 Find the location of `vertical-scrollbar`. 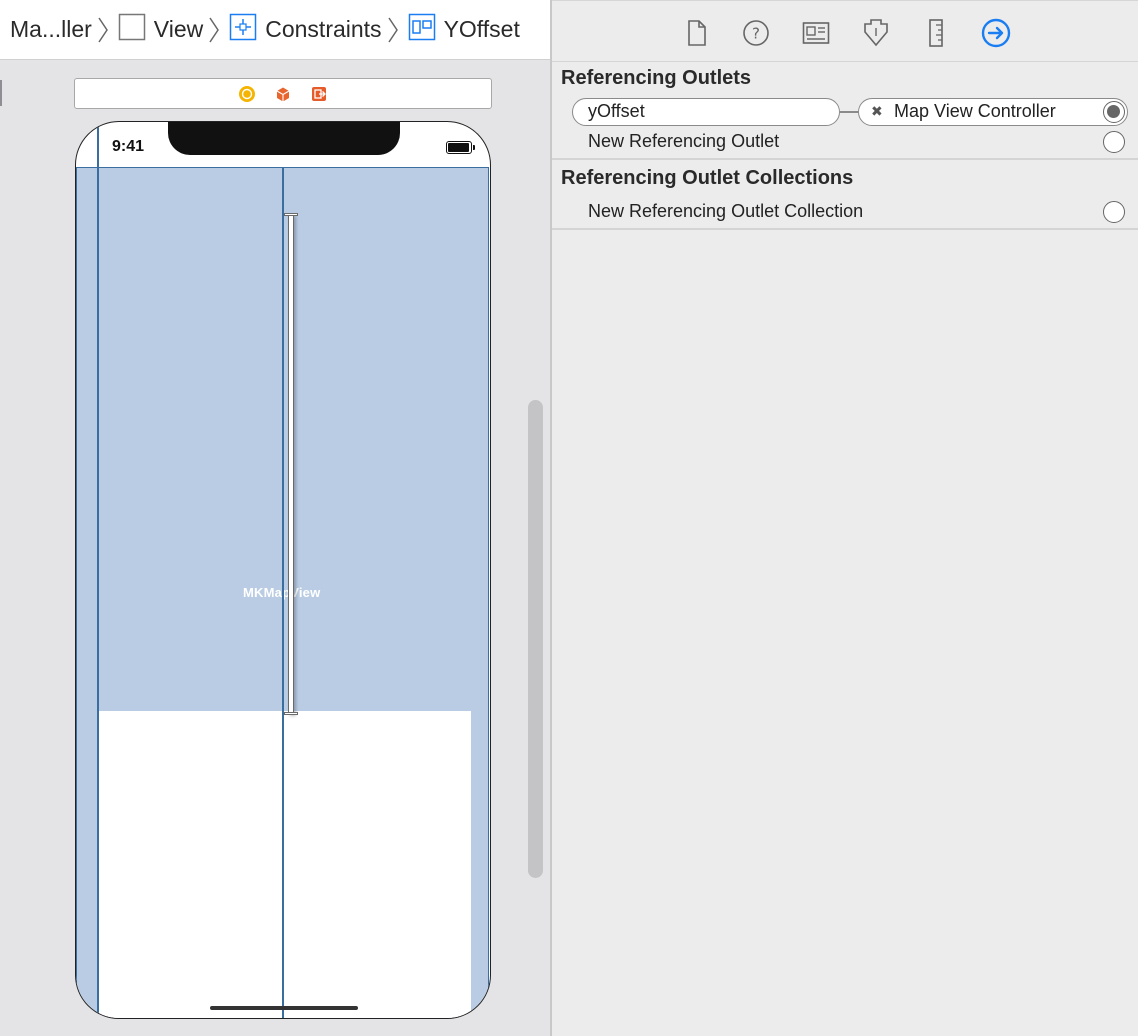

vertical-scrollbar is located at coordinates (535, 639).